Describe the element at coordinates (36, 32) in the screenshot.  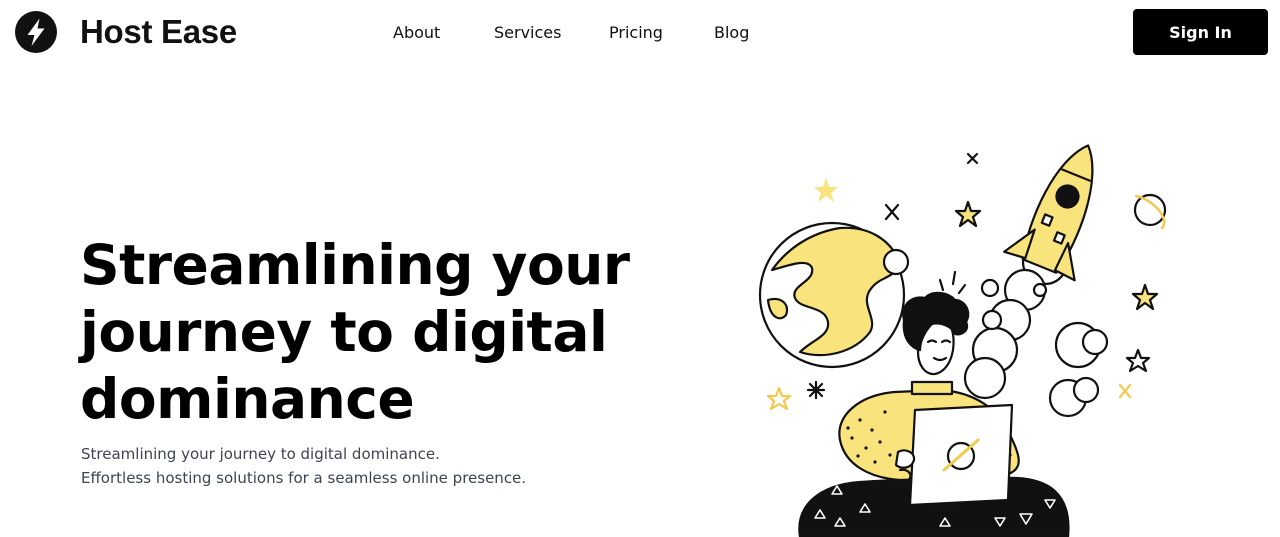
I see `lightning-bolt-icon` at that location.